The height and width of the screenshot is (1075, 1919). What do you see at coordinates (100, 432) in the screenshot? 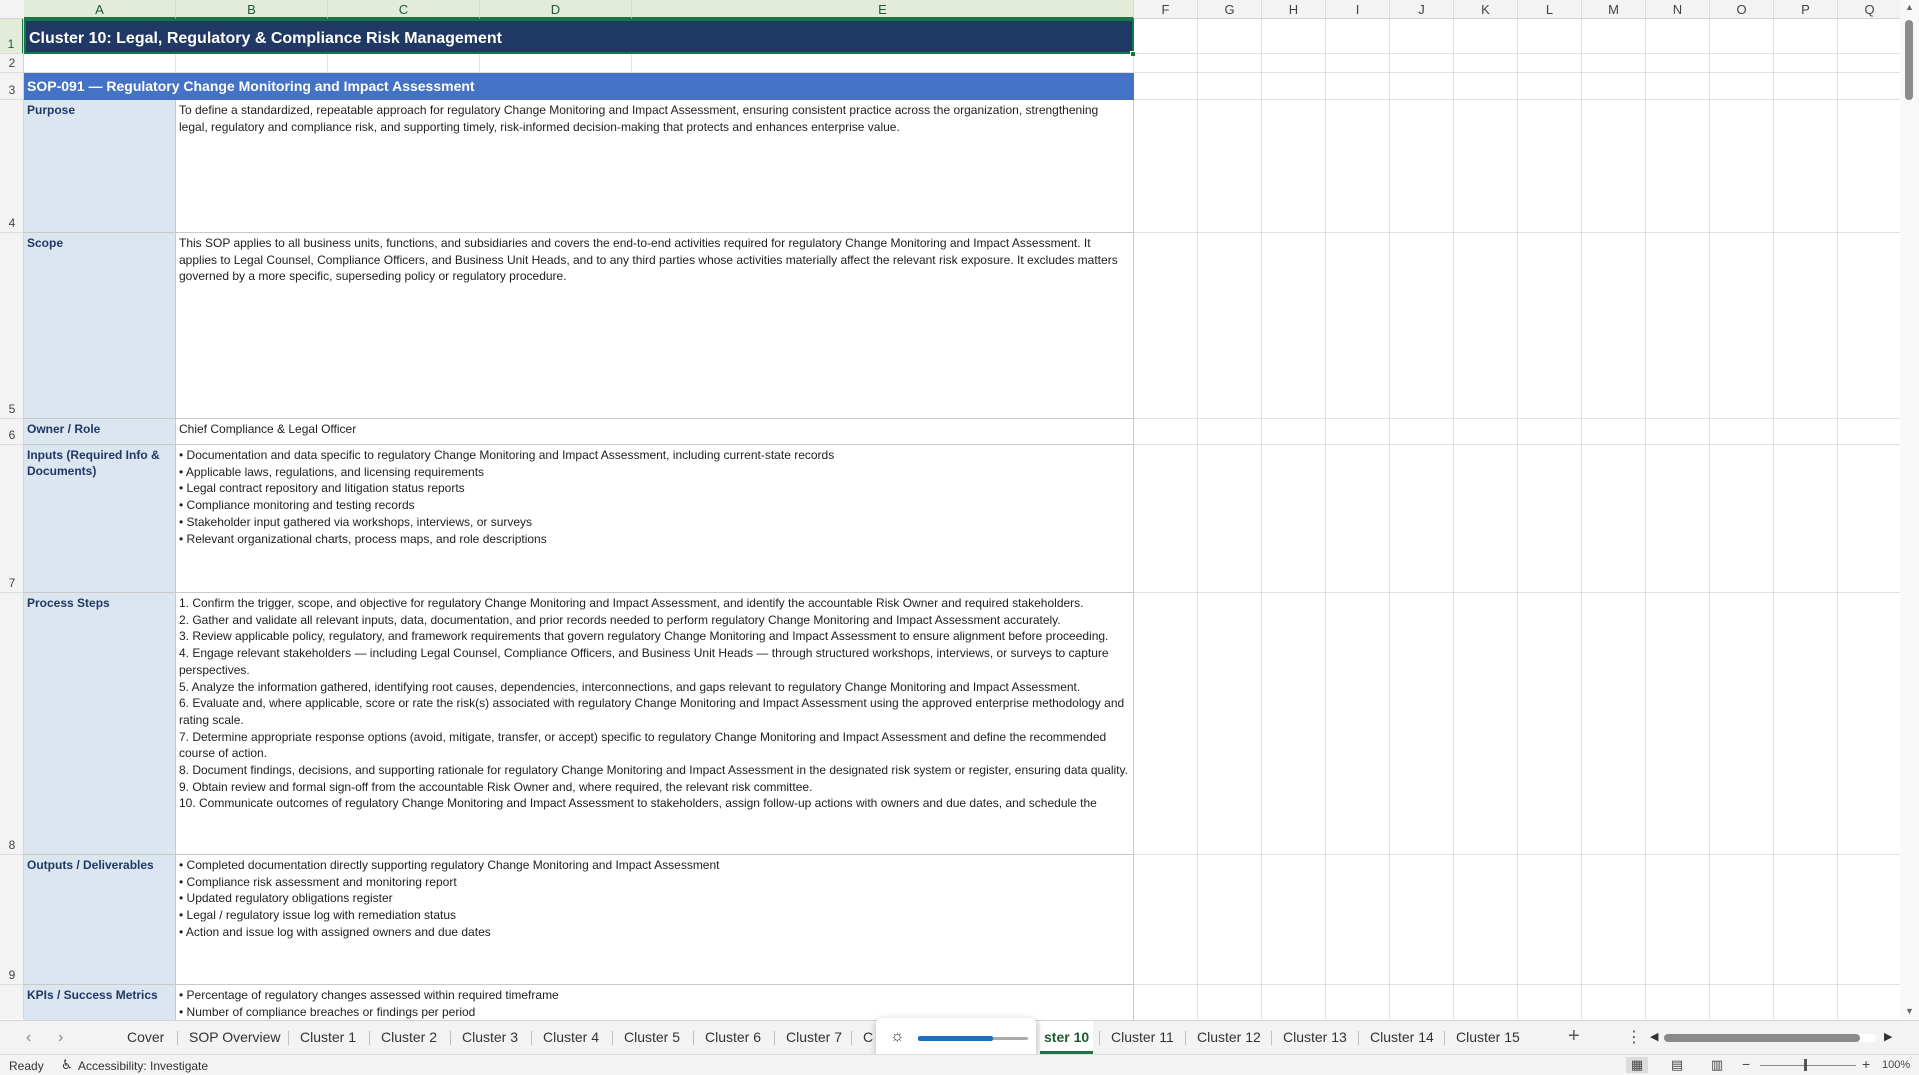
I see `section-label-owner-role: Owner / Role` at bounding box center [100, 432].